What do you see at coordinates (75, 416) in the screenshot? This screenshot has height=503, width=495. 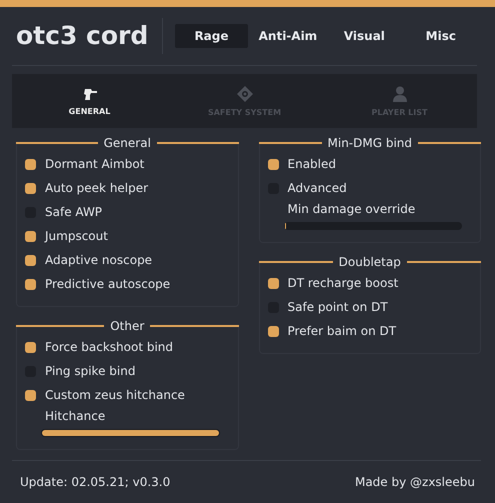 I see `slider-label: Hitchance` at bounding box center [75, 416].